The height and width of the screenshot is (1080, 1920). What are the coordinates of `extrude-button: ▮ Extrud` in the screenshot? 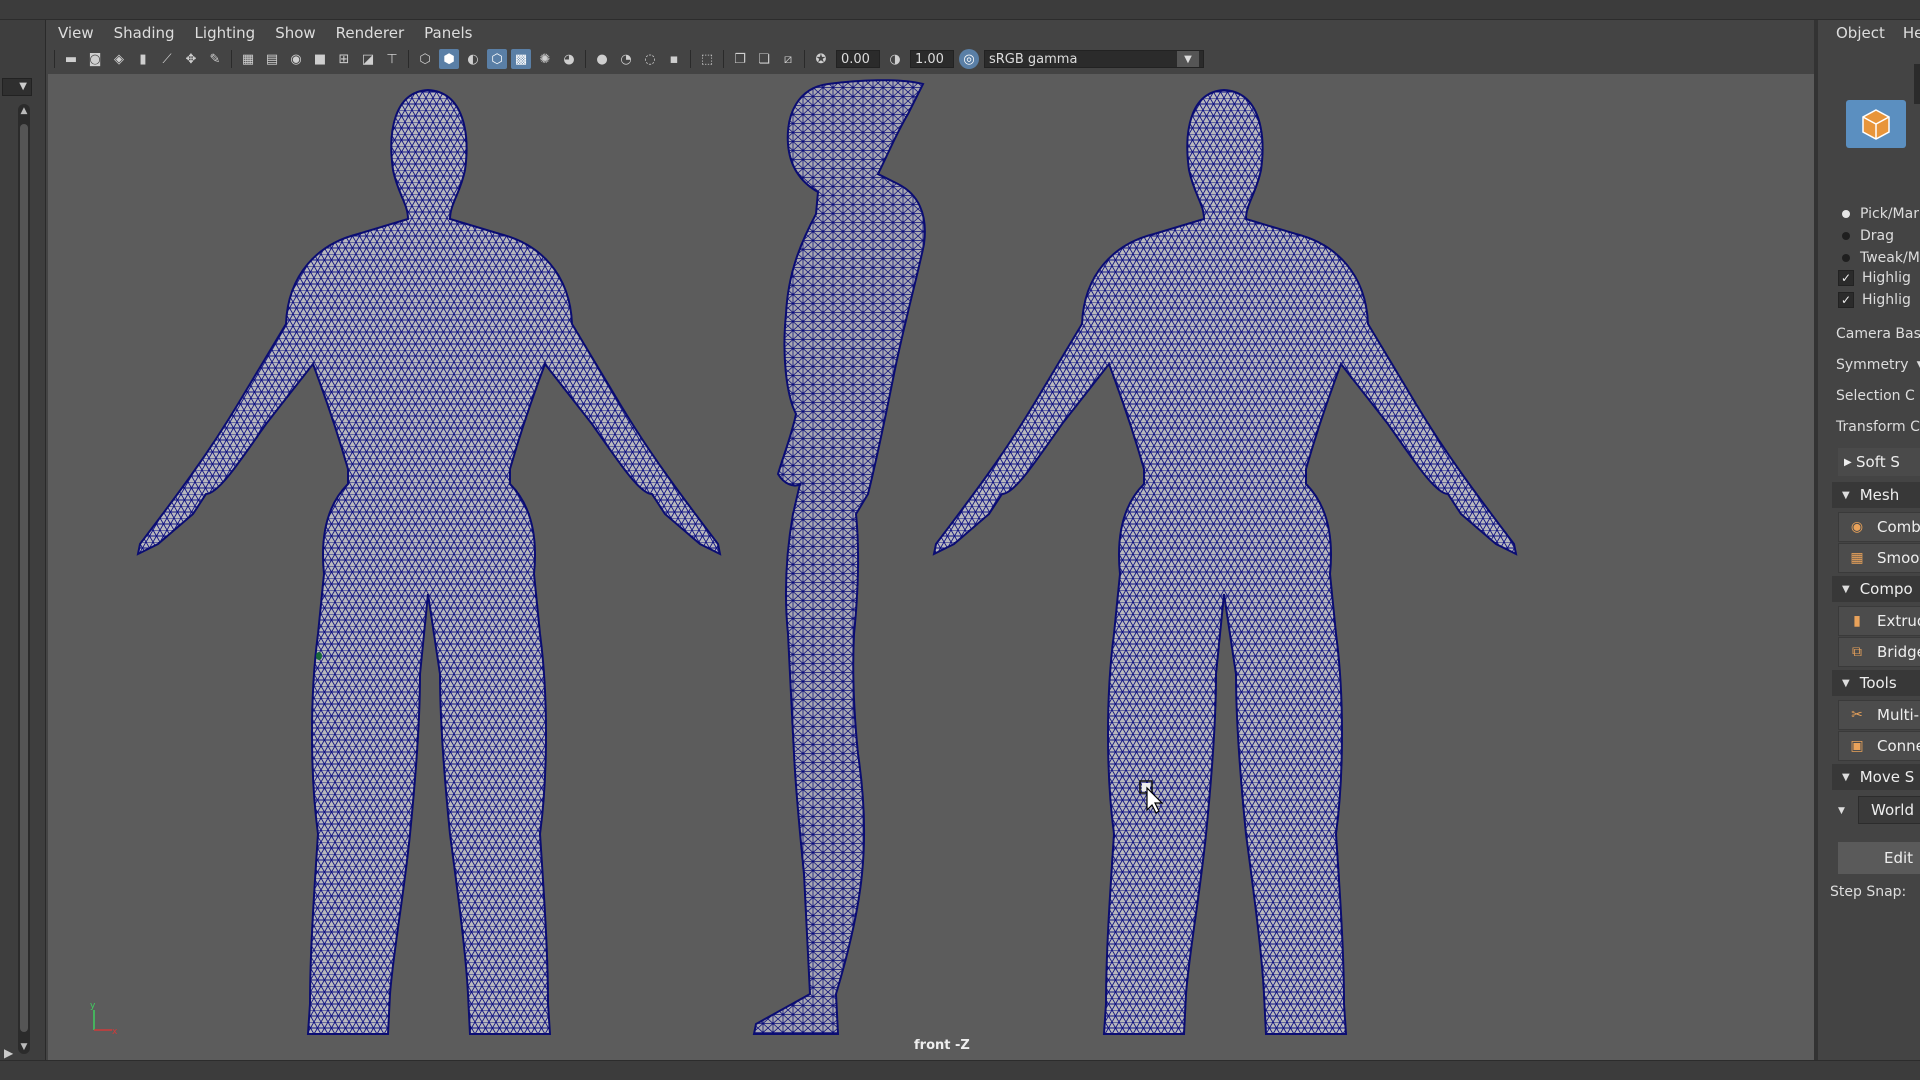 It's located at (1879, 621).